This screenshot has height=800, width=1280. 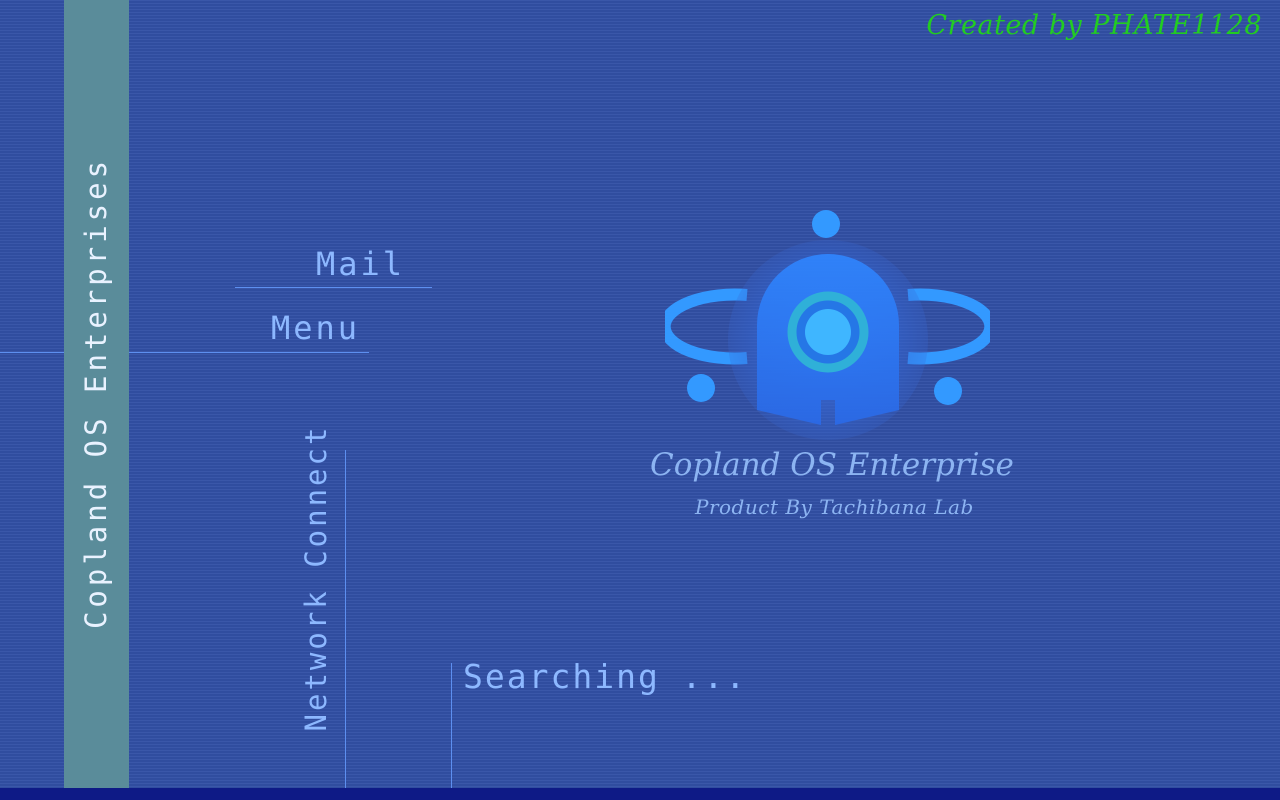 What do you see at coordinates (640, 794) in the screenshot?
I see `taskbar` at bounding box center [640, 794].